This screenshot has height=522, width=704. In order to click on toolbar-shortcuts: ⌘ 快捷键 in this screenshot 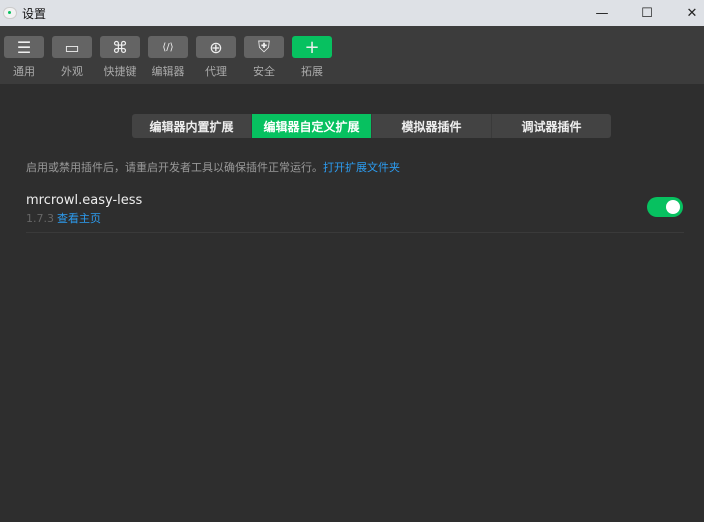, I will do `click(120, 57)`.